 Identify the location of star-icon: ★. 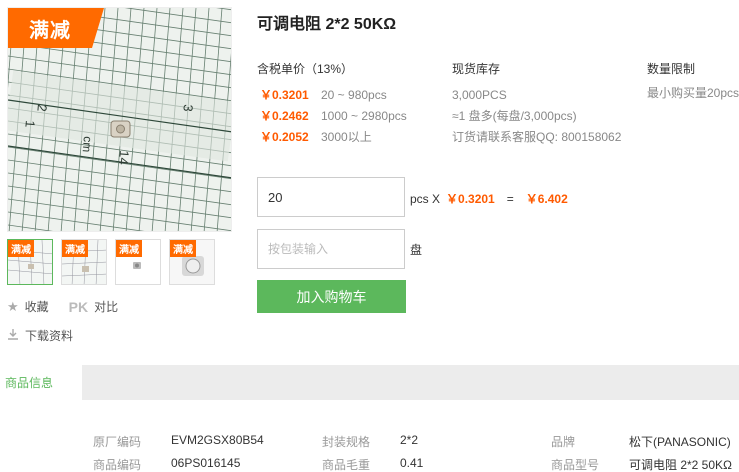
(13, 306).